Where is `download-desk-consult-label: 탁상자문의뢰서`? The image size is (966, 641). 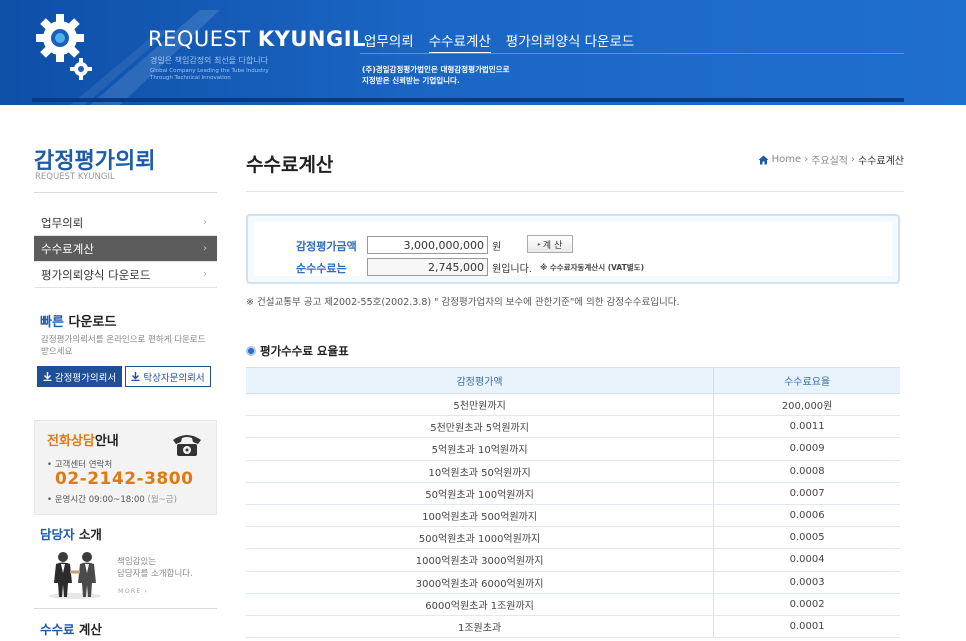
download-desk-consult-label: 탁상자문의뢰서 is located at coordinates (174, 378).